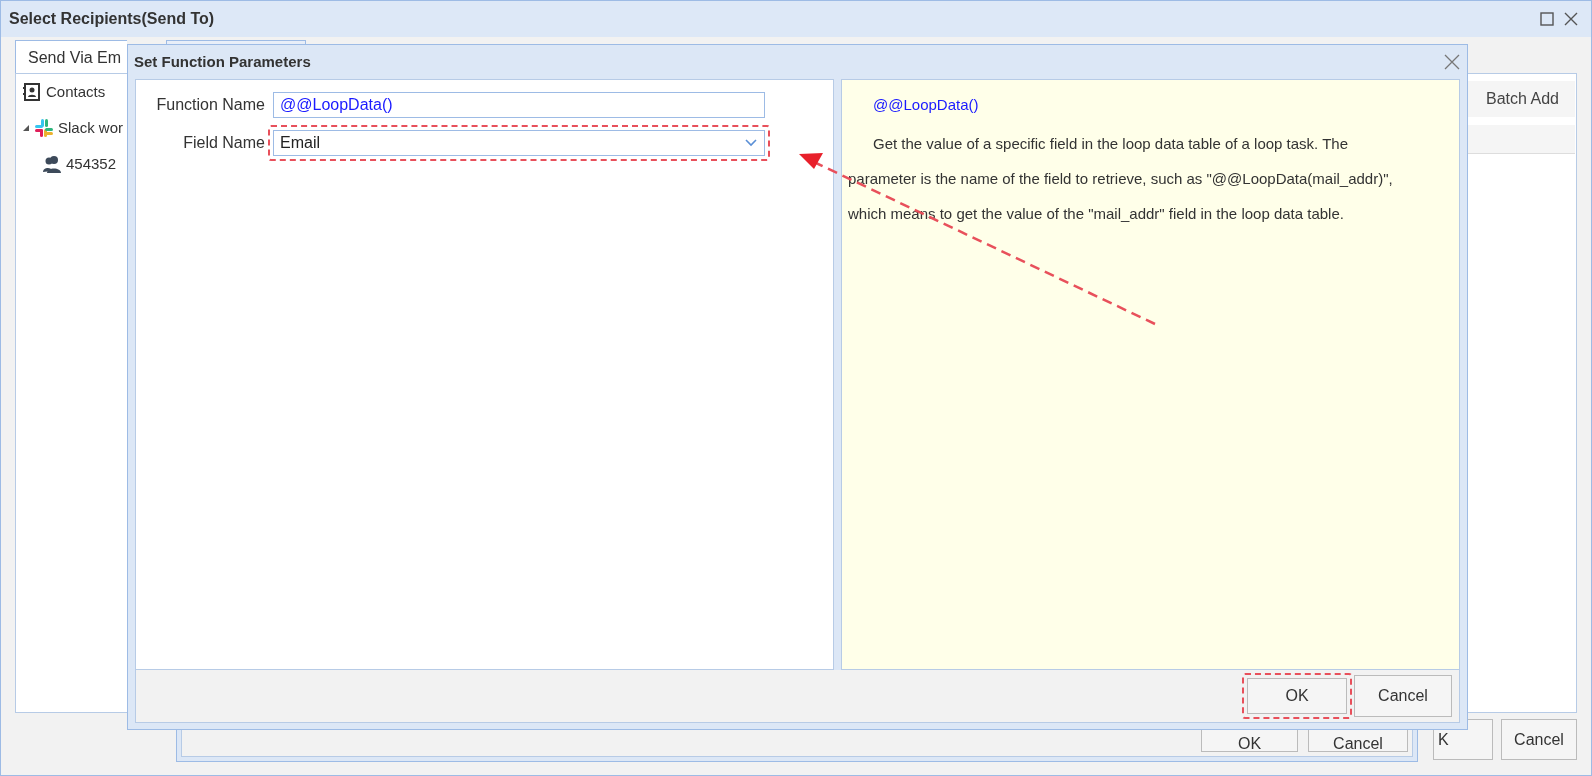 The image size is (1592, 776). Describe the element at coordinates (751, 143) in the screenshot. I see `chevron-down-icon` at that location.